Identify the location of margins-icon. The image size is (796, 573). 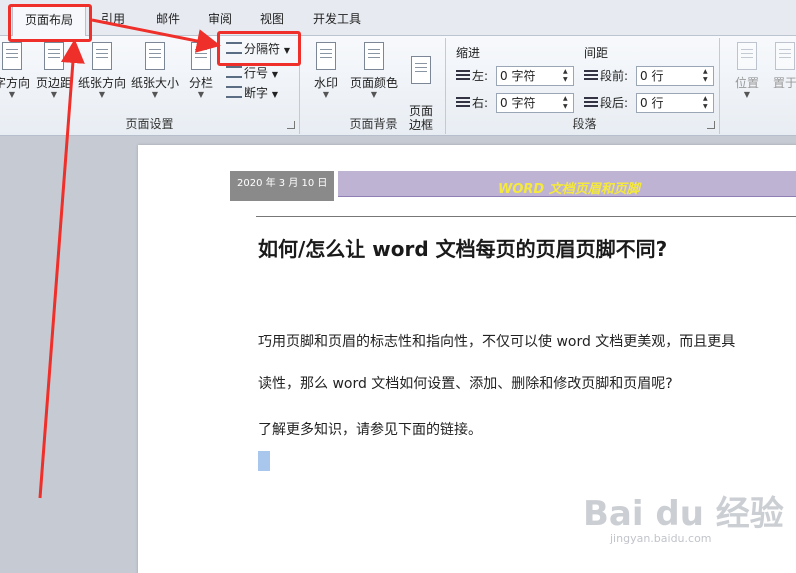
(54, 57).